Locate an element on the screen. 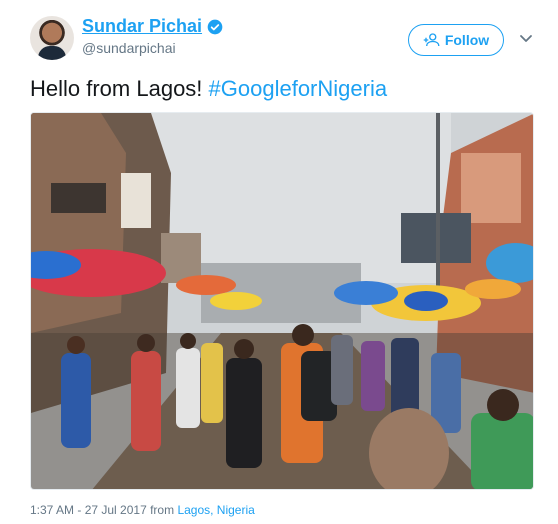 This screenshot has height=524, width=558. avatar is located at coordinates (52, 38).